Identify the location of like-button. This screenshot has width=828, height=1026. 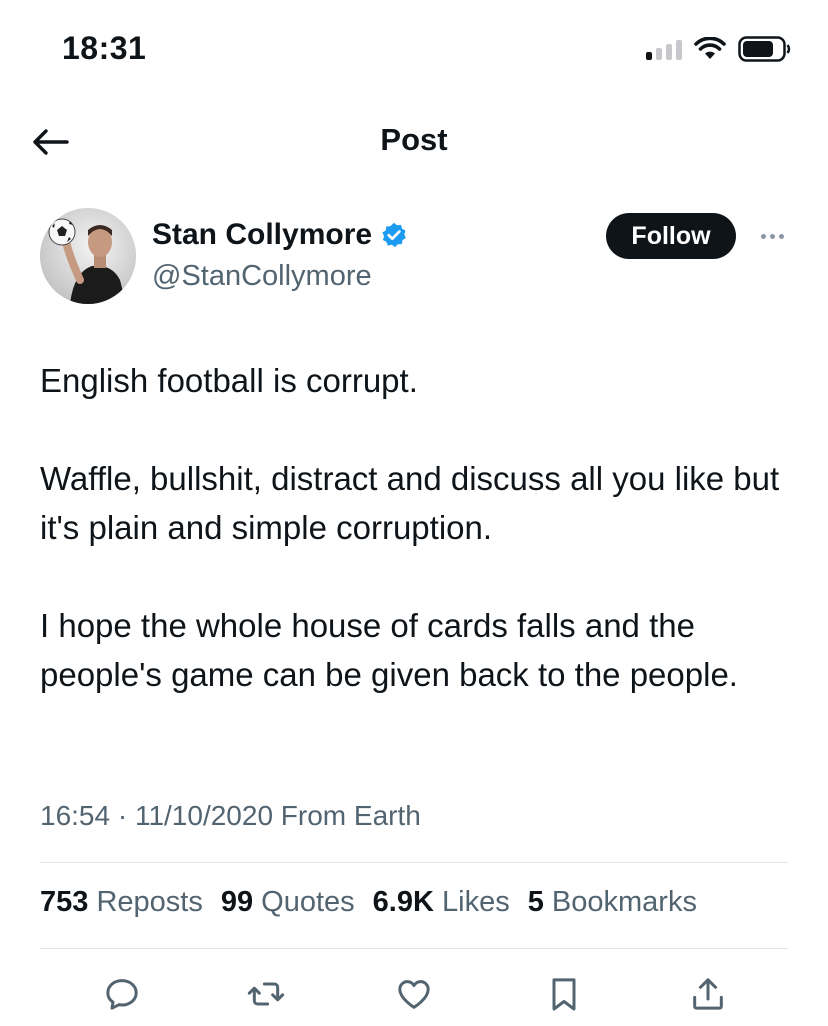
(414, 994).